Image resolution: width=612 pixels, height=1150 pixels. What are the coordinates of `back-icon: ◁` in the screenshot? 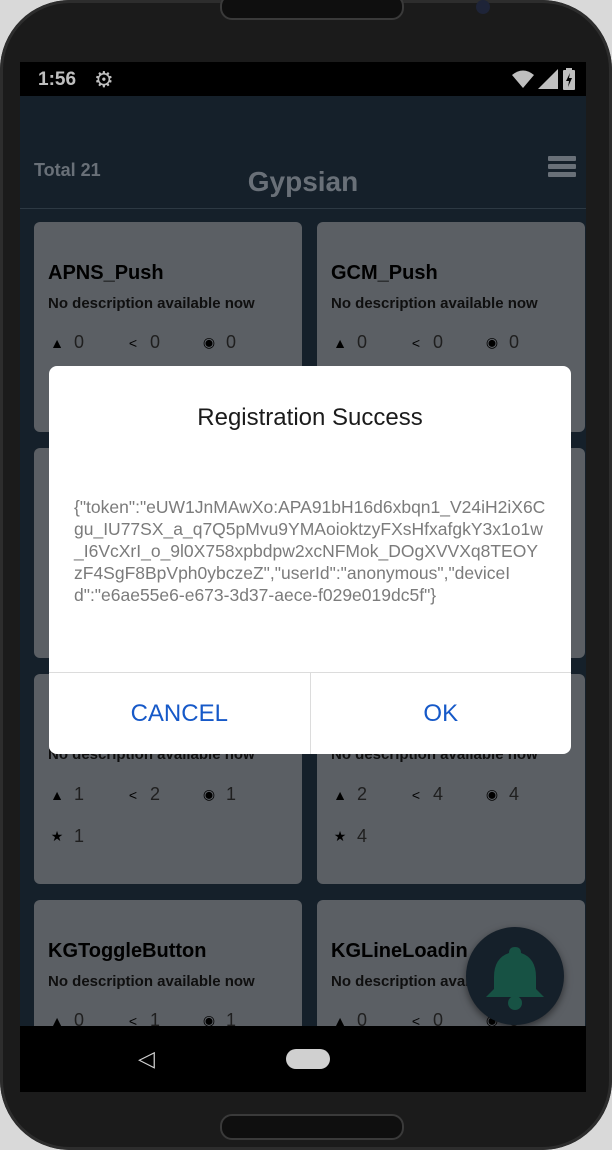 It's located at (146, 1059).